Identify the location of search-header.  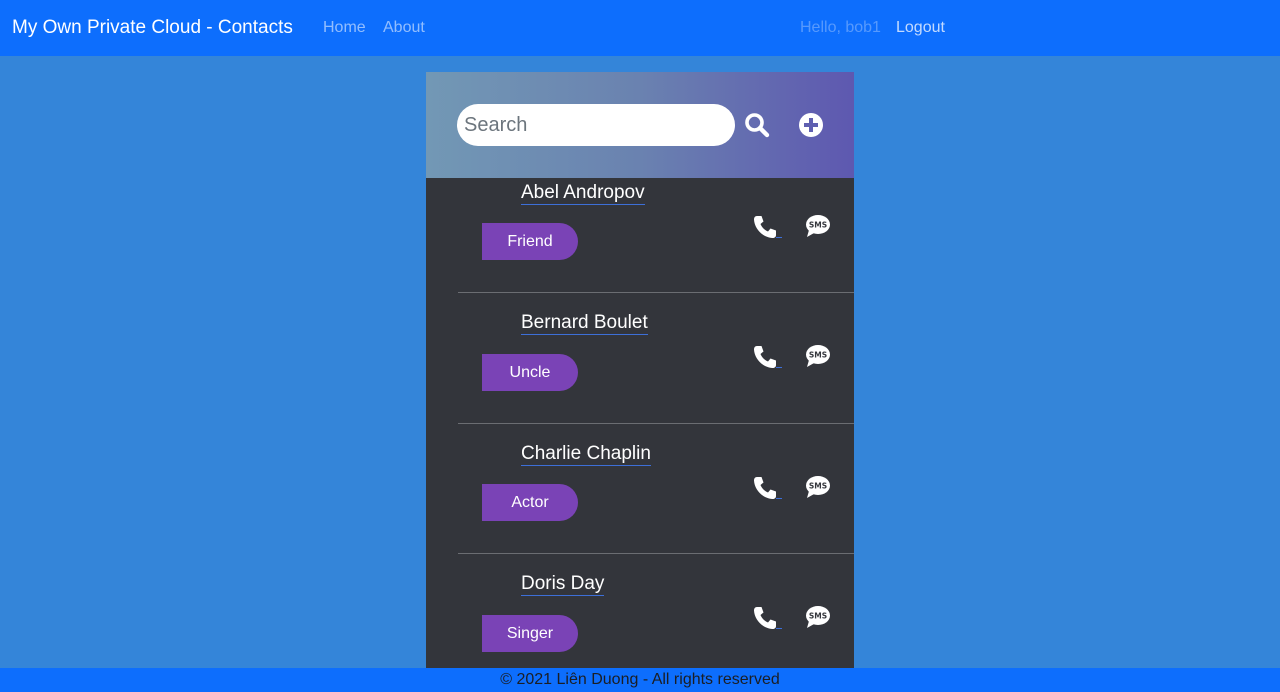
(640, 125).